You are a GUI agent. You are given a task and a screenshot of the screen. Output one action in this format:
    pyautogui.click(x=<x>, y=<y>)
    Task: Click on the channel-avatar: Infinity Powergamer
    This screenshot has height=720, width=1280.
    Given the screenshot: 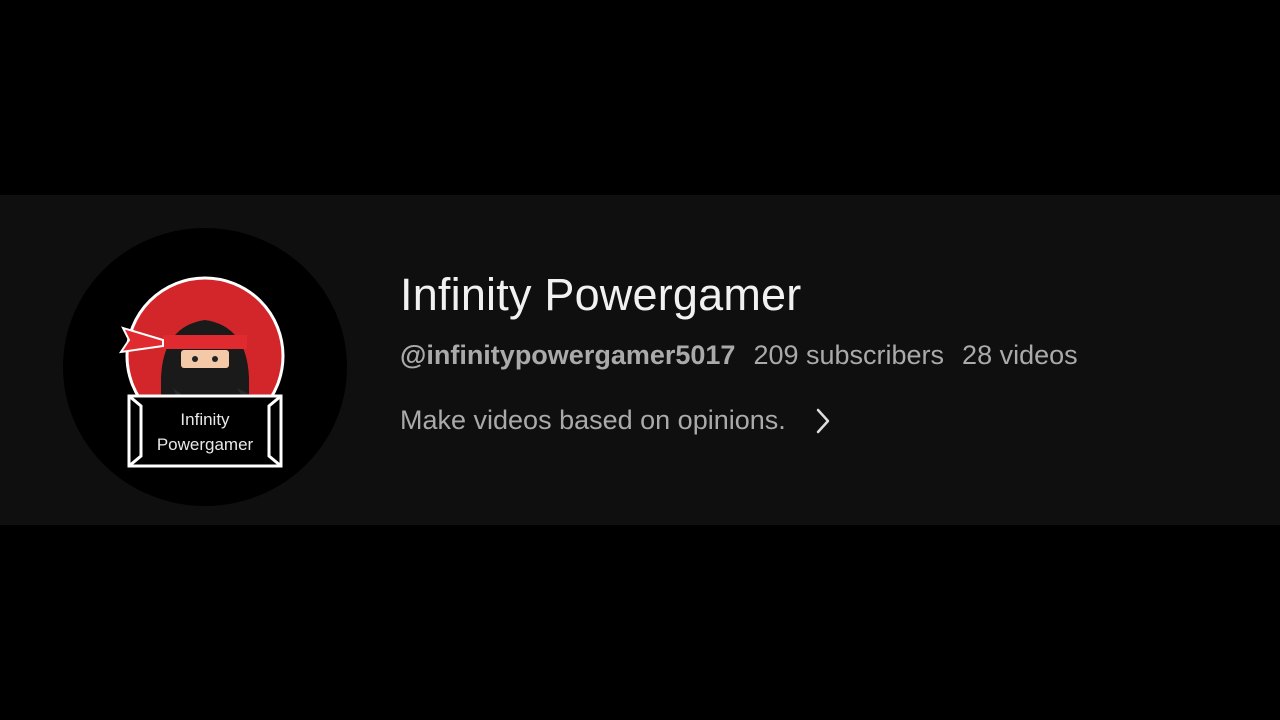 What is the action you would take?
    pyautogui.click(x=205, y=367)
    